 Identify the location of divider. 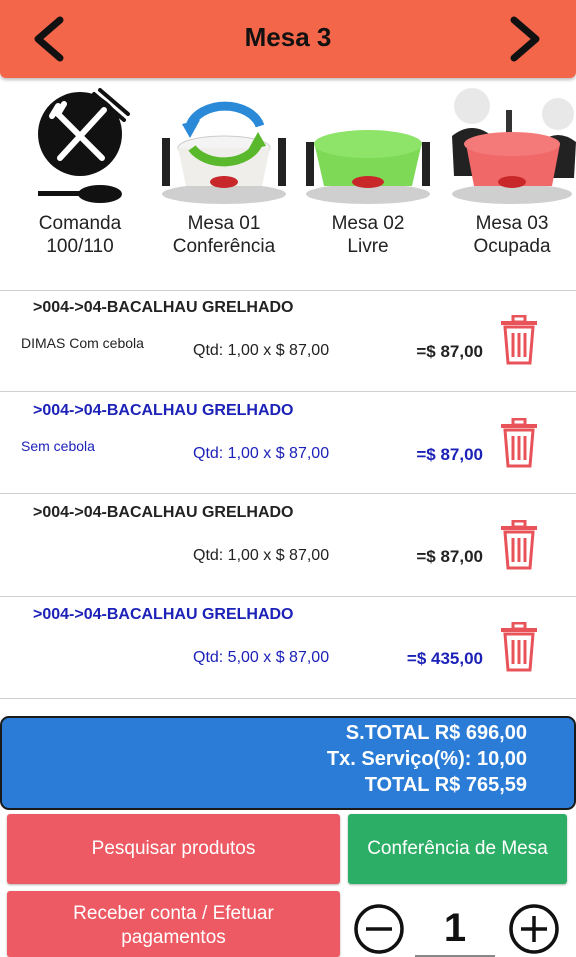
(288, 698).